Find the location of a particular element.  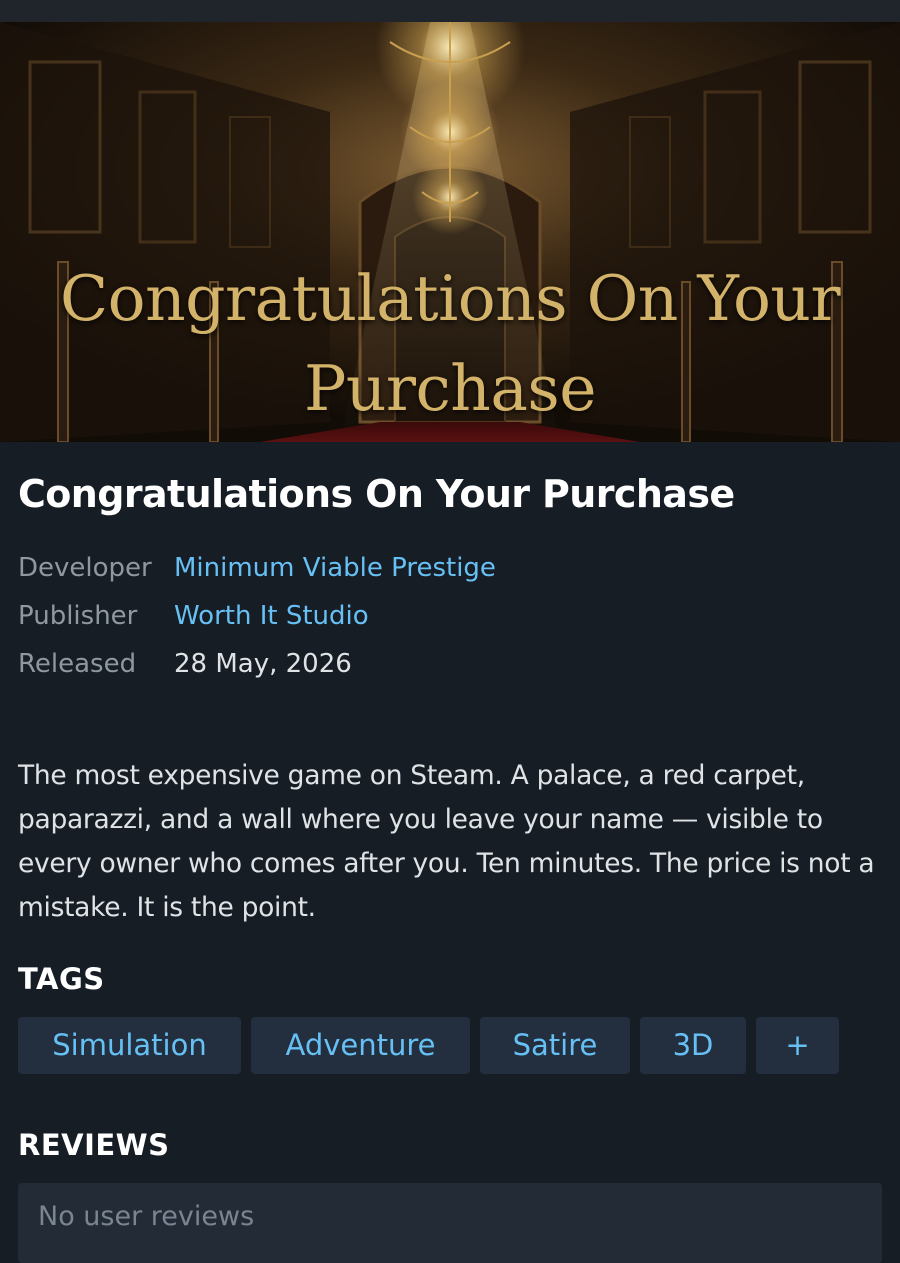

reviews-heading: REVIEWS is located at coordinates (94, 1145).